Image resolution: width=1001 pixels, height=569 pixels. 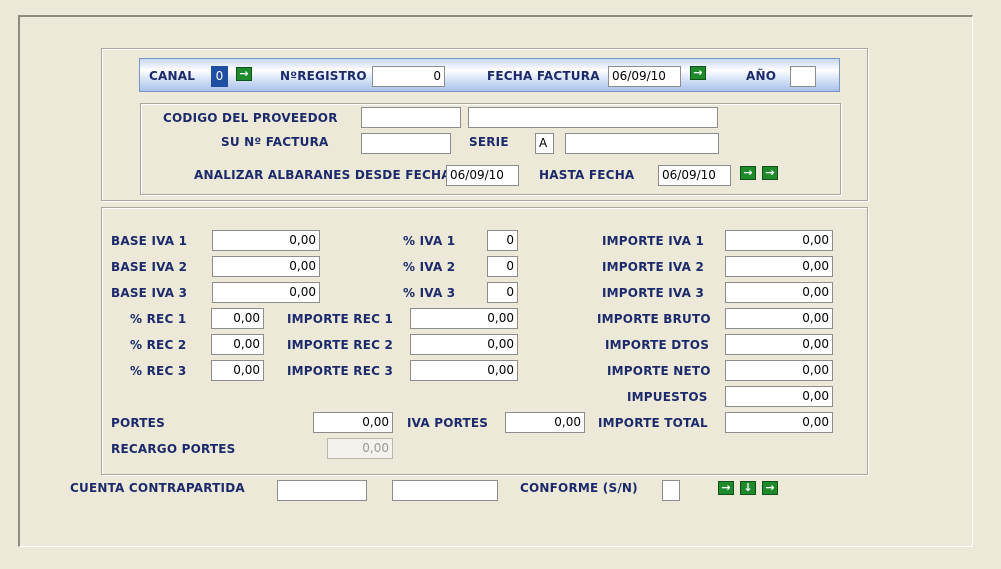 I want to click on base-iva-1-field: 0,00, so click(x=266, y=240).